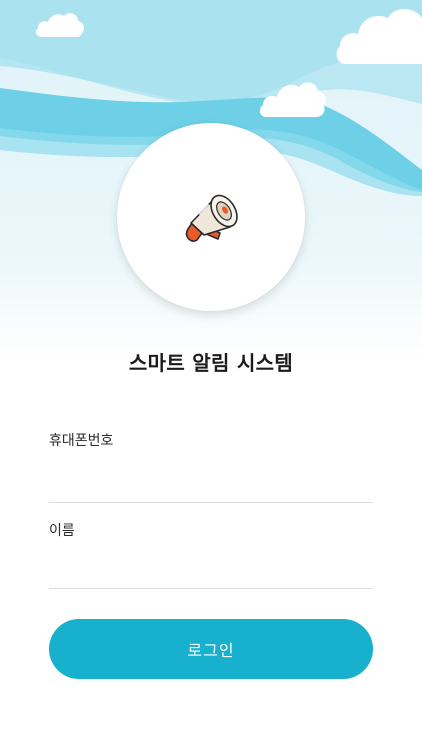 The width and height of the screenshot is (422, 750). Describe the element at coordinates (211, 573) in the screenshot. I see `name-input` at that location.